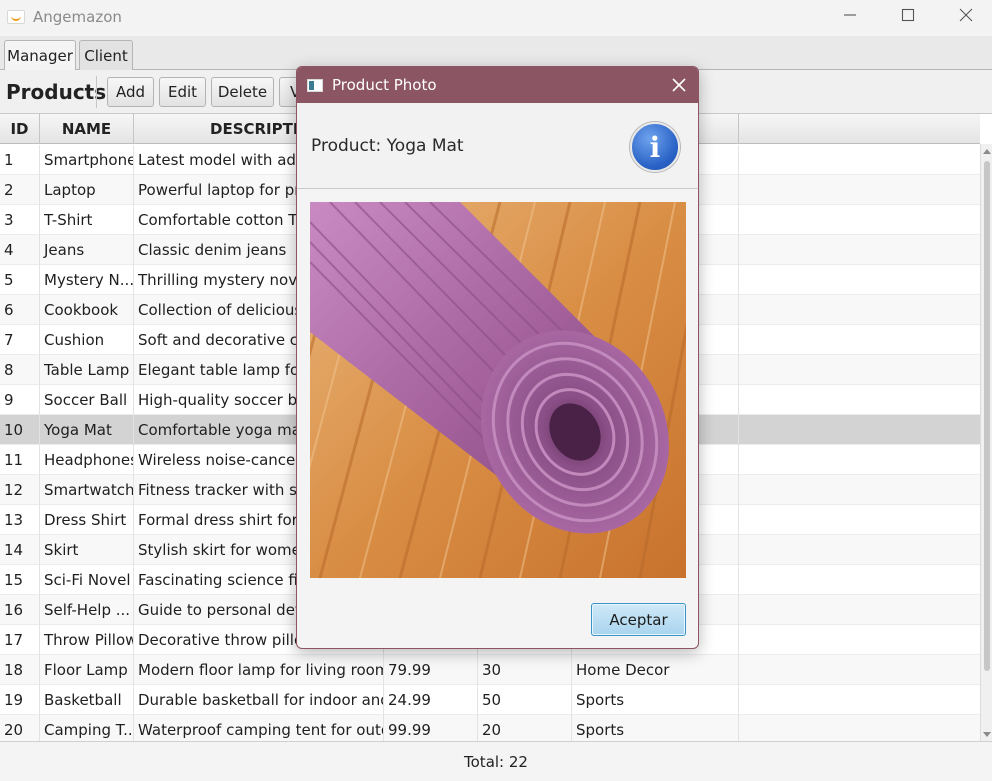  I want to click on status-bar: Total: 22, so click(496, 761).